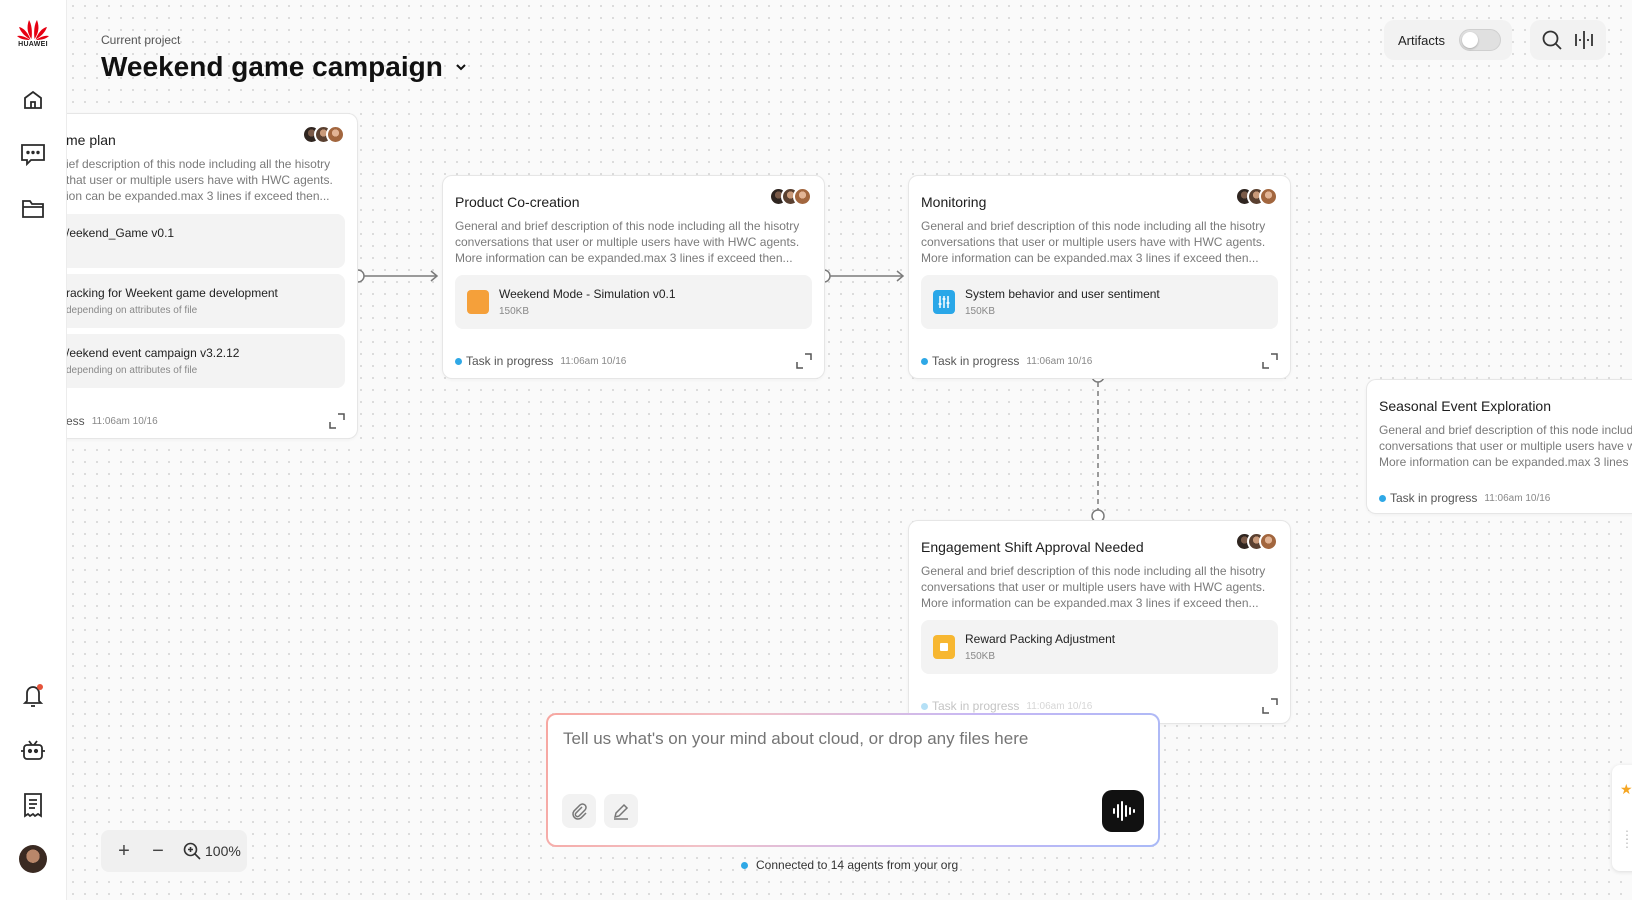  Describe the element at coordinates (33, 100) in the screenshot. I see `nav-home` at that location.